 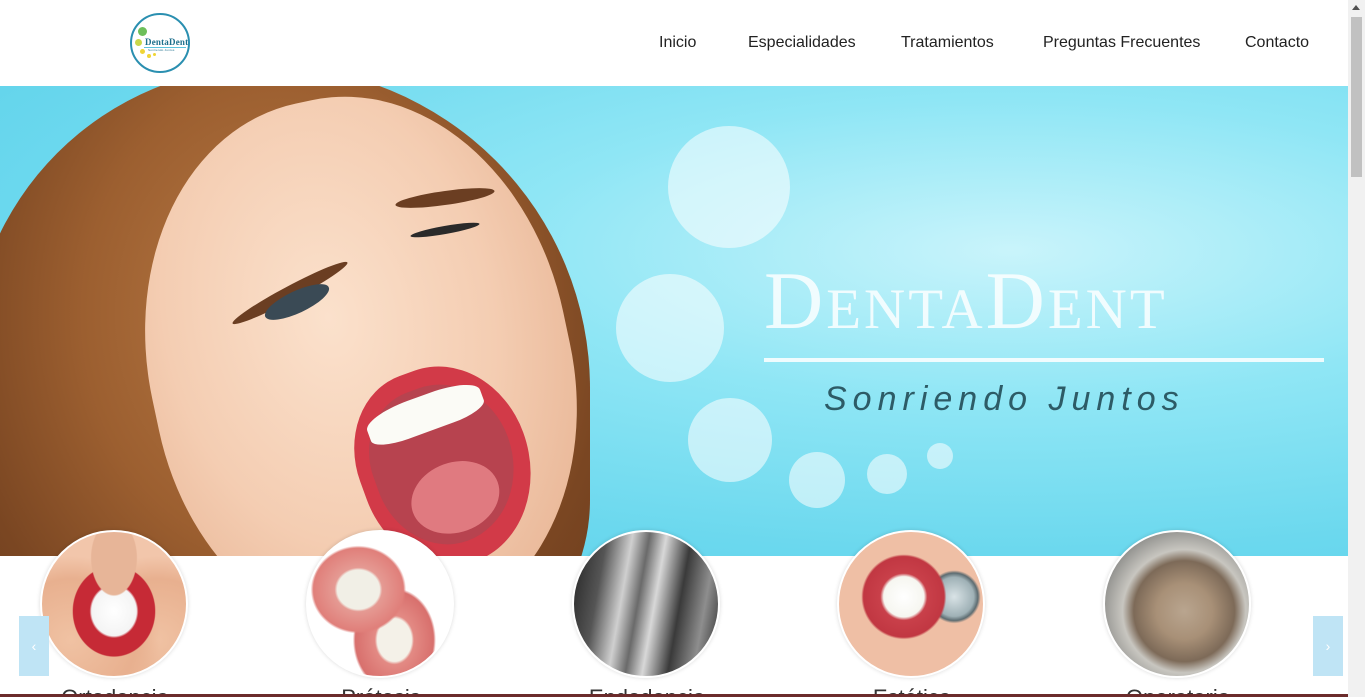 What do you see at coordinates (114, 604) in the screenshot?
I see `aligner-photo` at bounding box center [114, 604].